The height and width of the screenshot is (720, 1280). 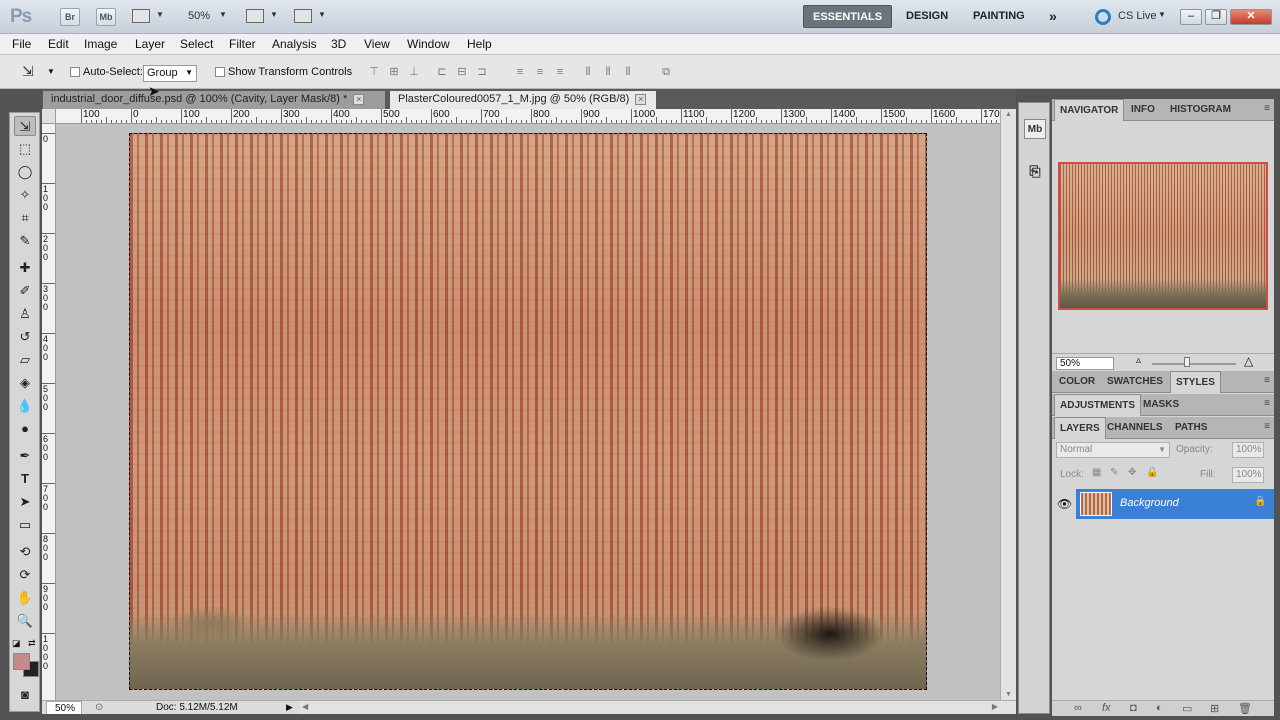 What do you see at coordinates (1163, 236) in the screenshot?
I see `navigator-preview` at bounding box center [1163, 236].